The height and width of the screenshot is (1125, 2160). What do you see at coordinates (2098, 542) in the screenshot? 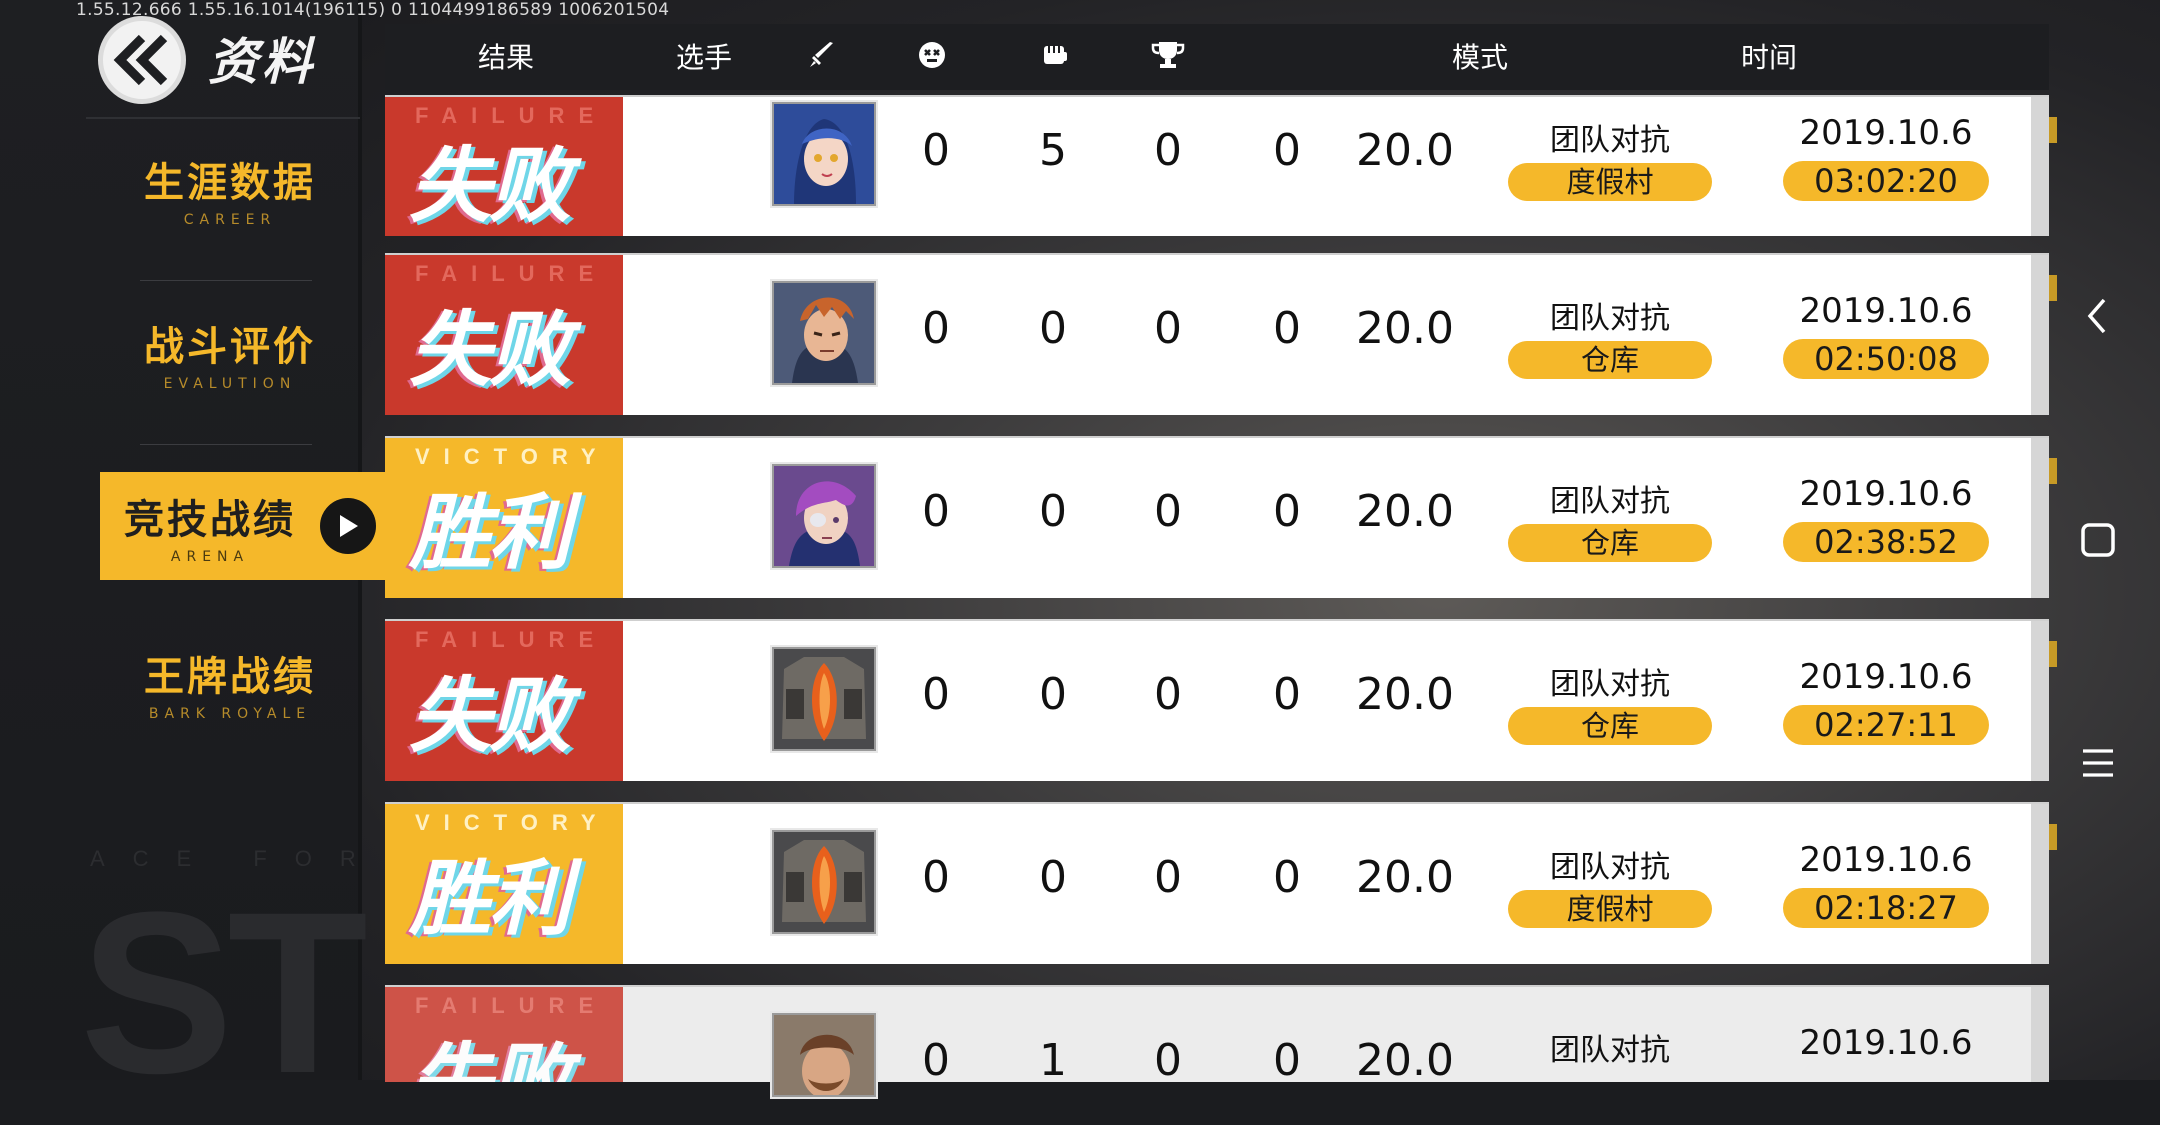
I see `home-square-icon` at bounding box center [2098, 542].